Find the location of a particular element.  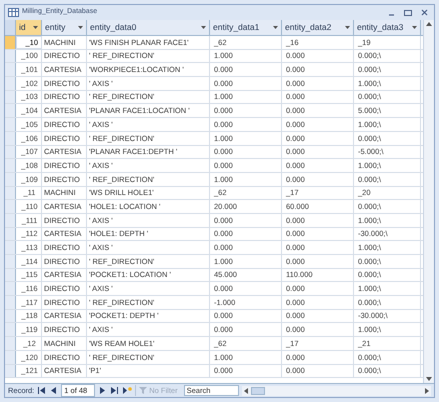

scroll-thumb is located at coordinates (257, 390).